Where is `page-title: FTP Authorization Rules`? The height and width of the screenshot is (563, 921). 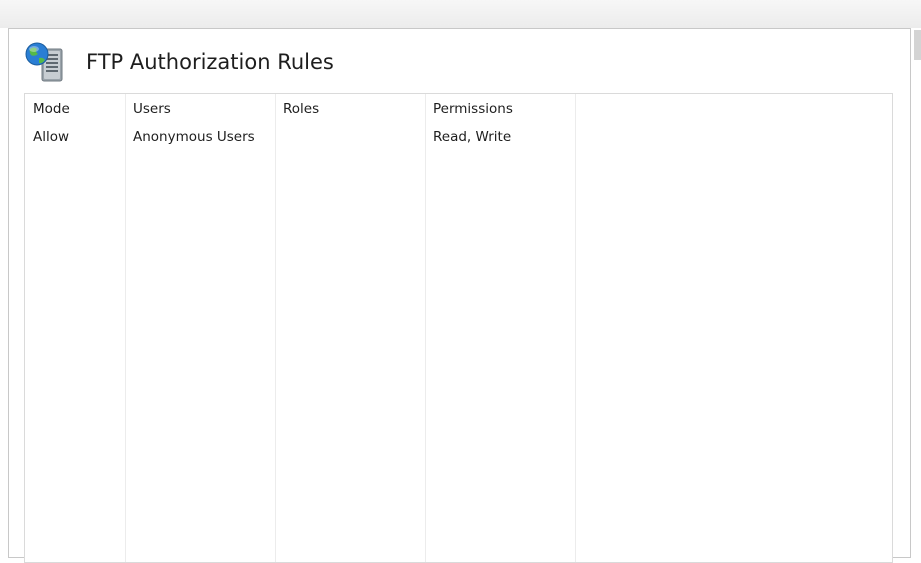
page-title: FTP Authorization Rules is located at coordinates (210, 62).